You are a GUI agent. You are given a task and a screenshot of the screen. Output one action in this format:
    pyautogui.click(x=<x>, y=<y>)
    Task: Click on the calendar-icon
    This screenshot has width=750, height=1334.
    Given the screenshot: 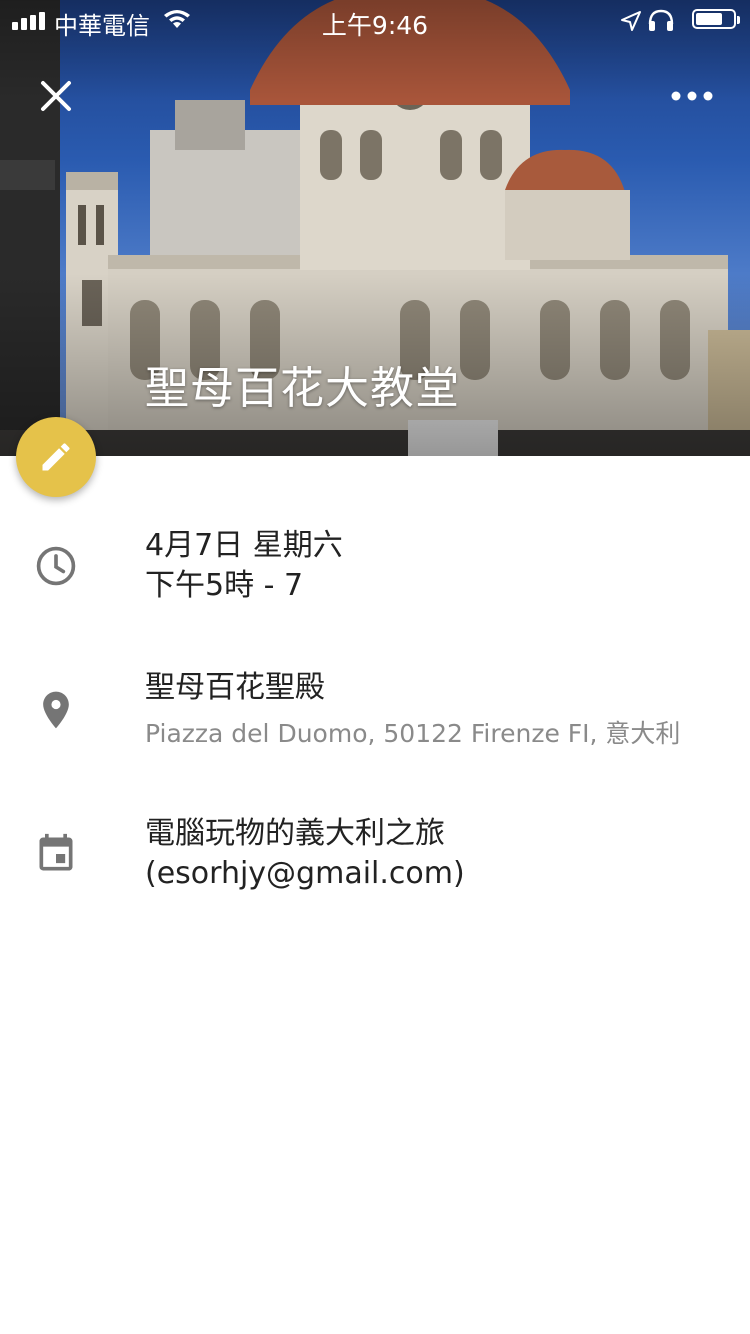 What is the action you would take?
    pyautogui.click(x=56, y=852)
    